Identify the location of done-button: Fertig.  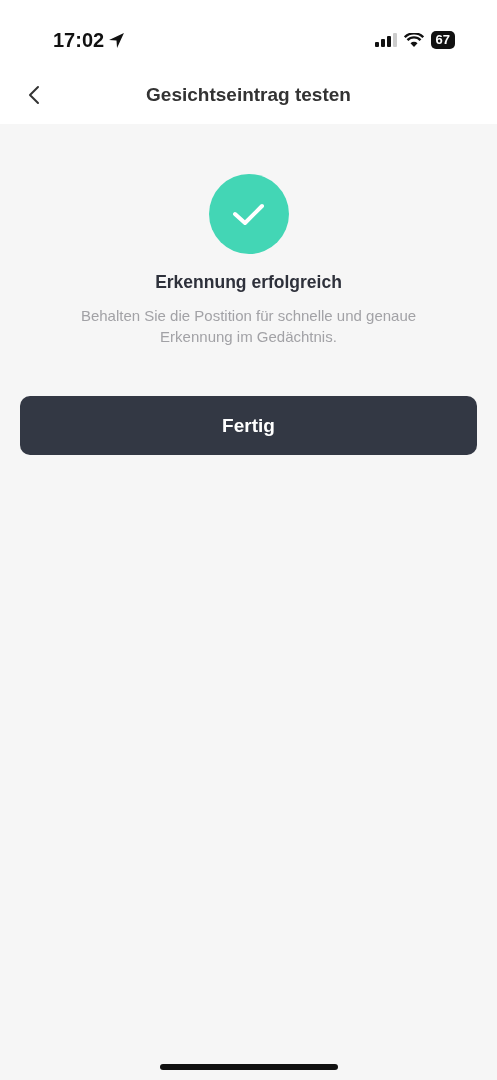
(248, 425).